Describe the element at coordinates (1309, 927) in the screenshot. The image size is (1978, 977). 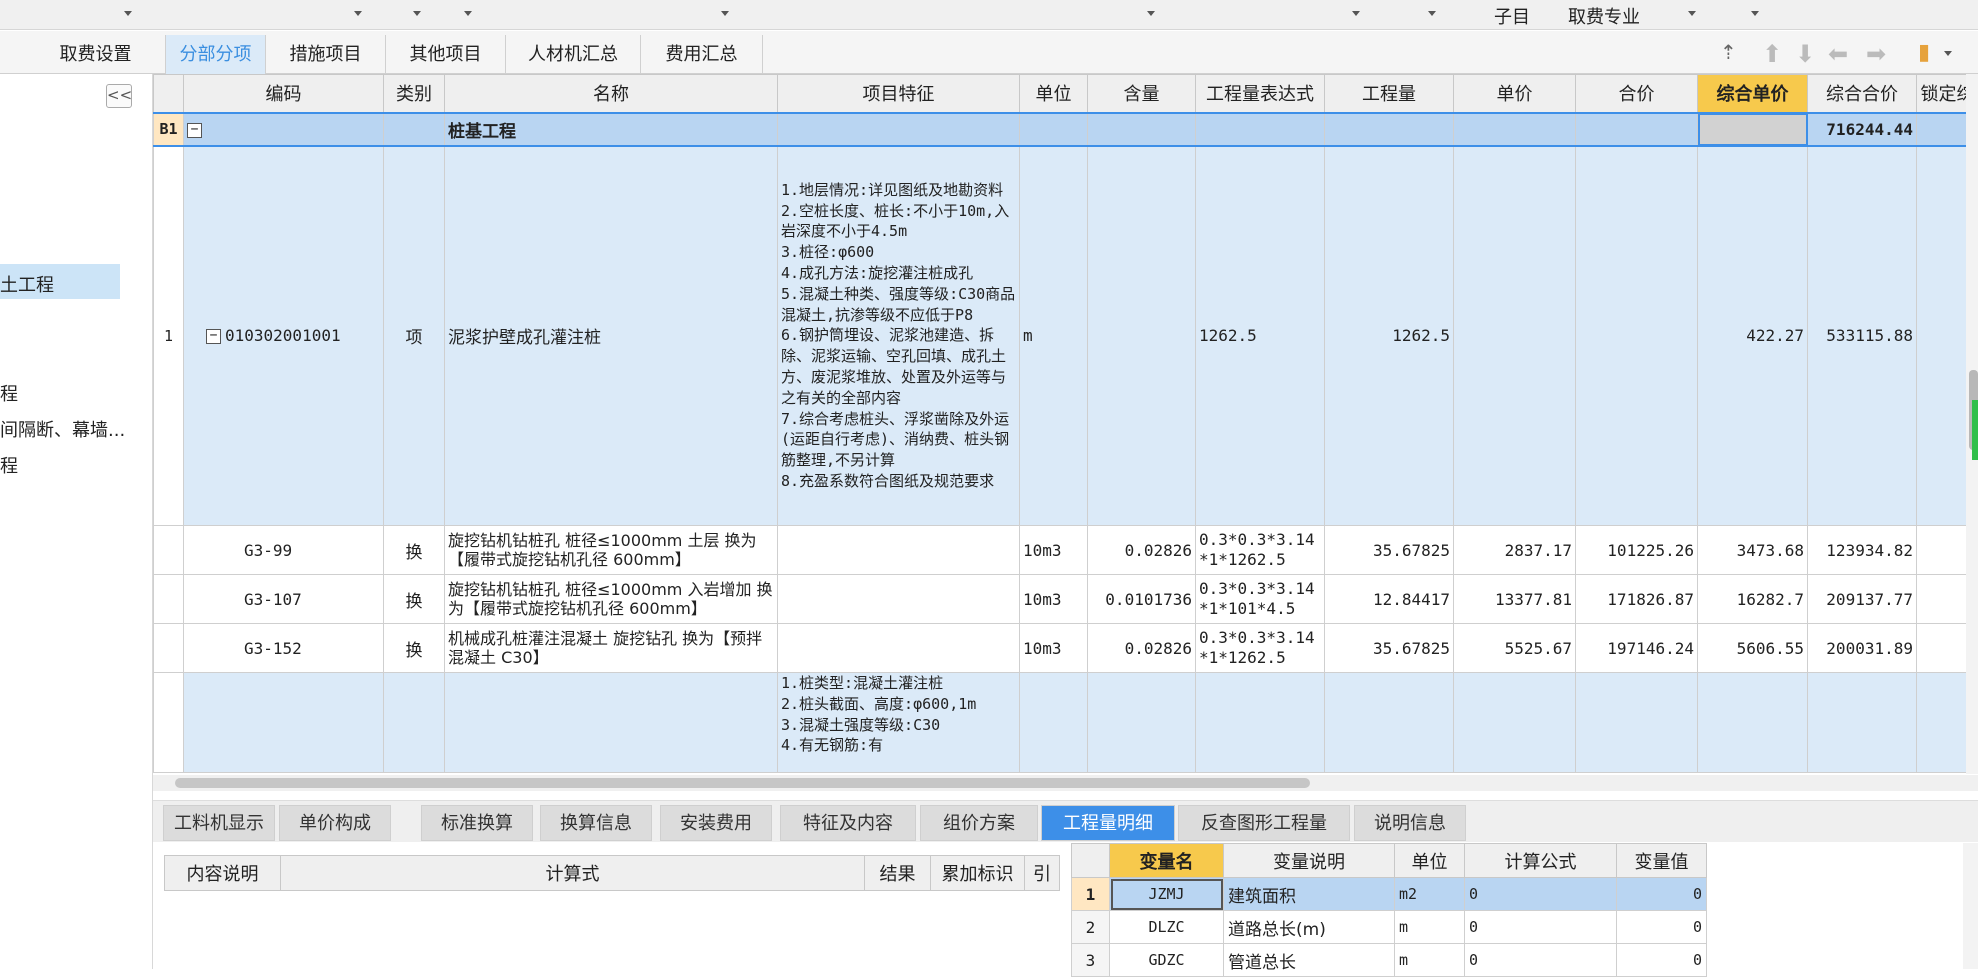
I see `var-desc-cell: 道路总长(m)` at that location.